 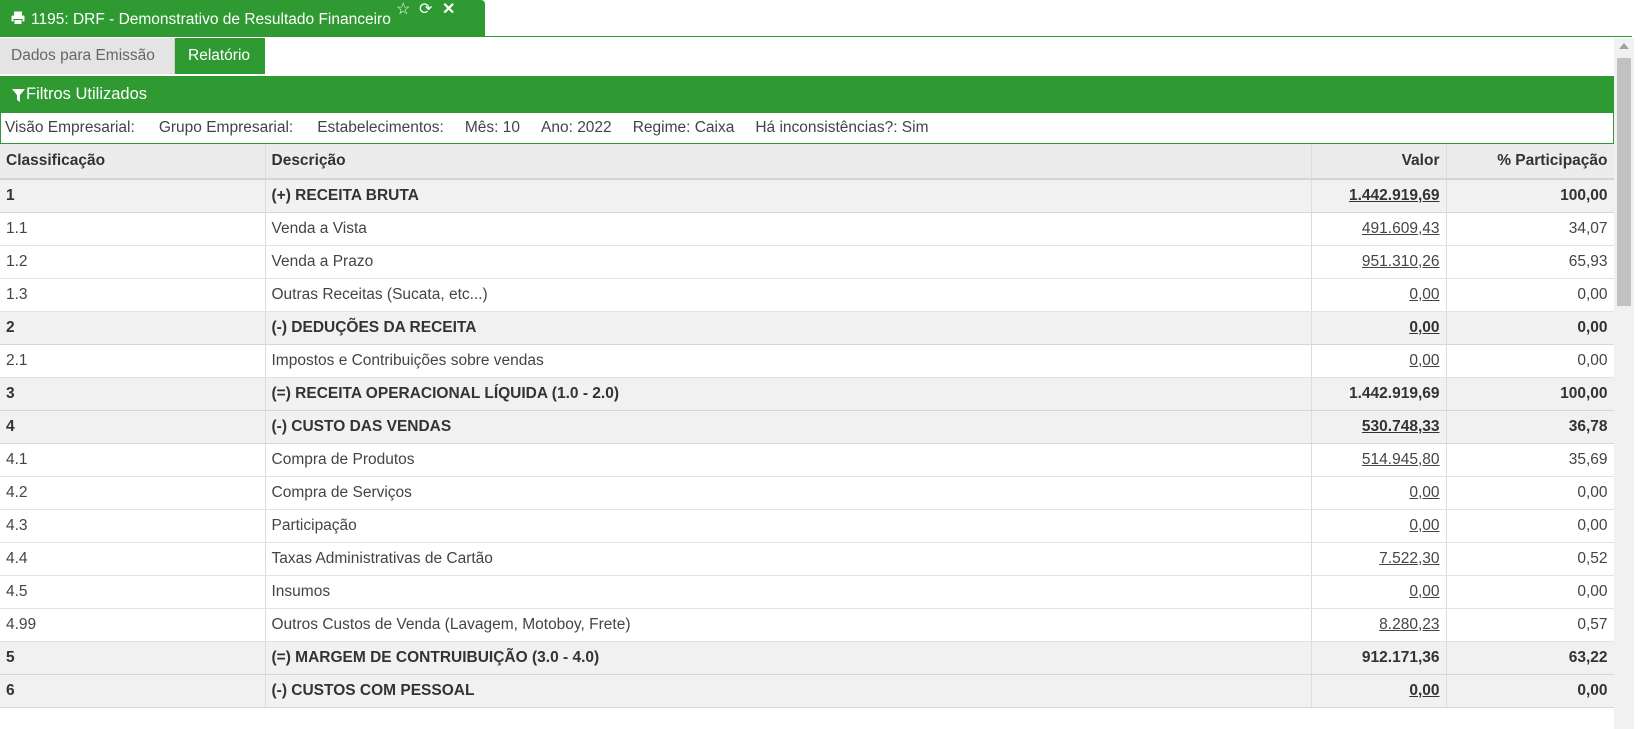 What do you see at coordinates (133, 592) in the screenshot?
I see `cell-classificacao: 4.5` at bounding box center [133, 592].